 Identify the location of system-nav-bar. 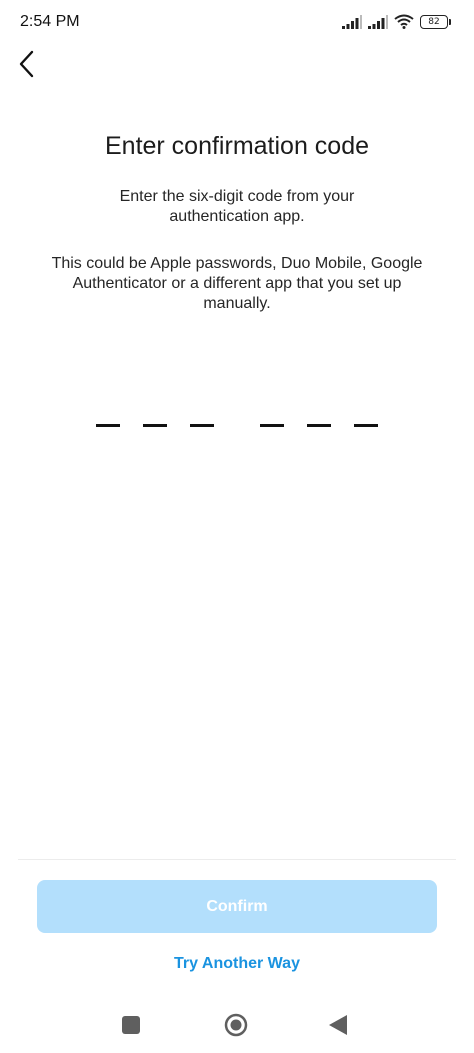
(237, 1026).